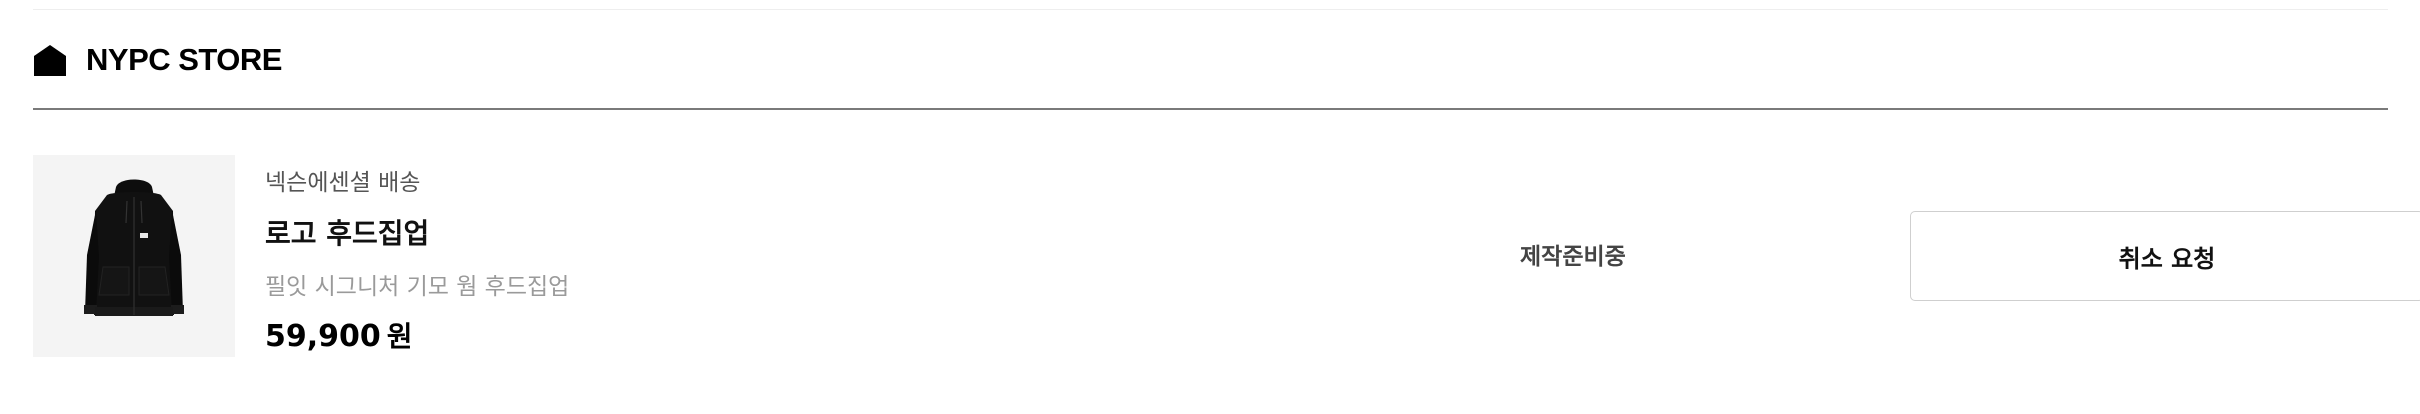 The width and height of the screenshot is (2420, 414). Describe the element at coordinates (417, 287) in the screenshot. I see `product-option: 필잇 시그니처 기모 웜 후드집업` at that location.